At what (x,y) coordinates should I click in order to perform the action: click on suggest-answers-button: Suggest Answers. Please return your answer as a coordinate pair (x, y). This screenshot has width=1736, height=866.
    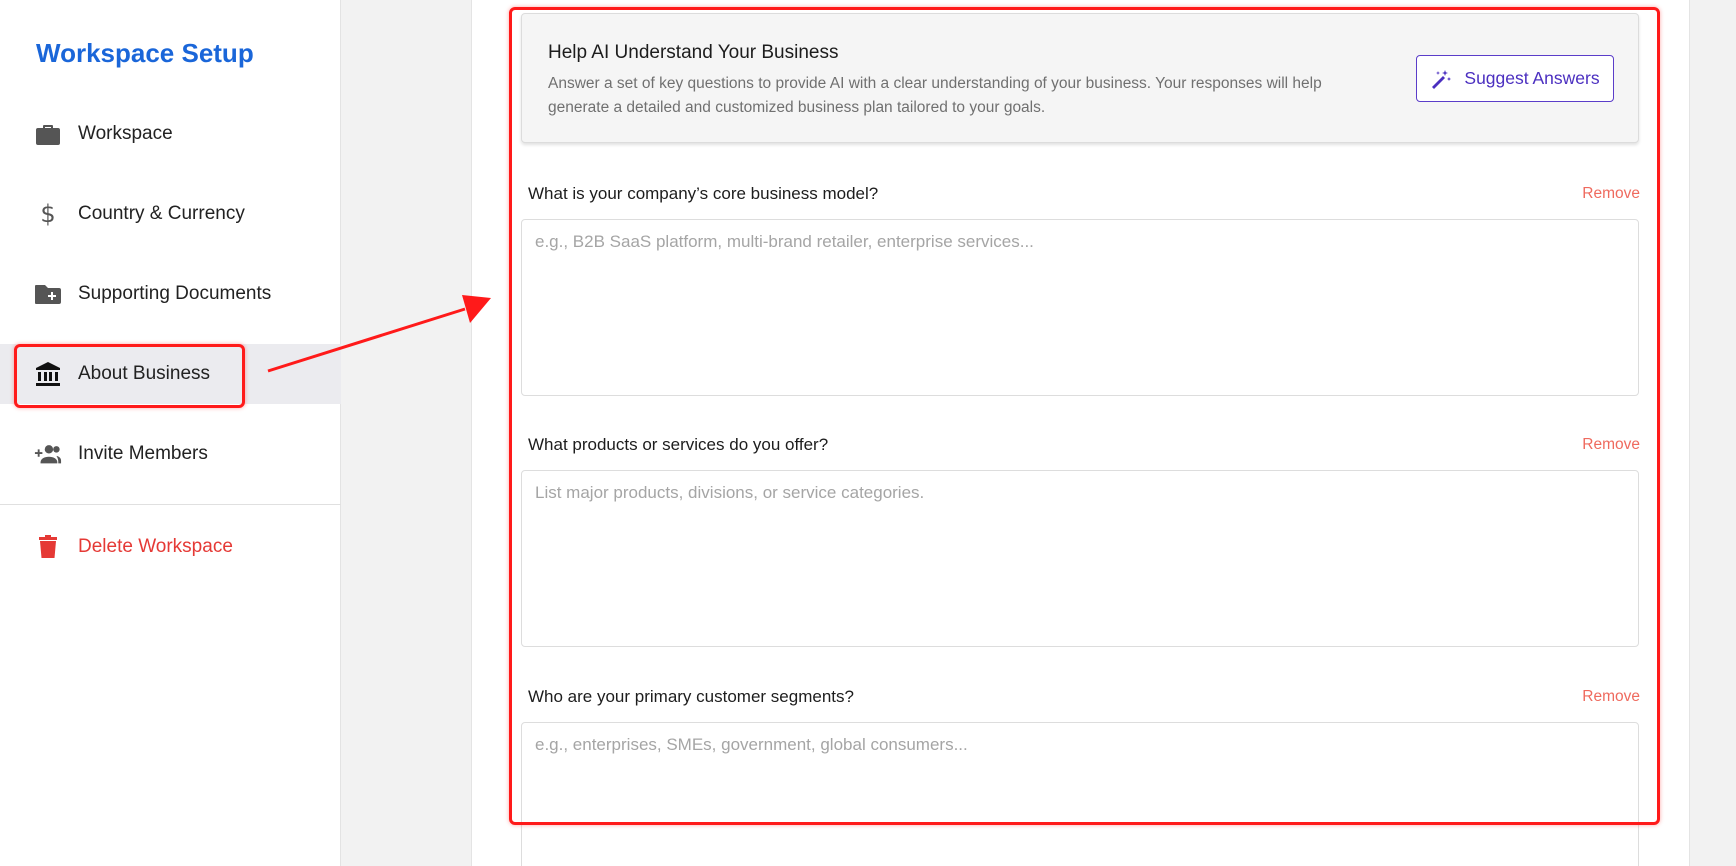
    Looking at the image, I should click on (1515, 78).